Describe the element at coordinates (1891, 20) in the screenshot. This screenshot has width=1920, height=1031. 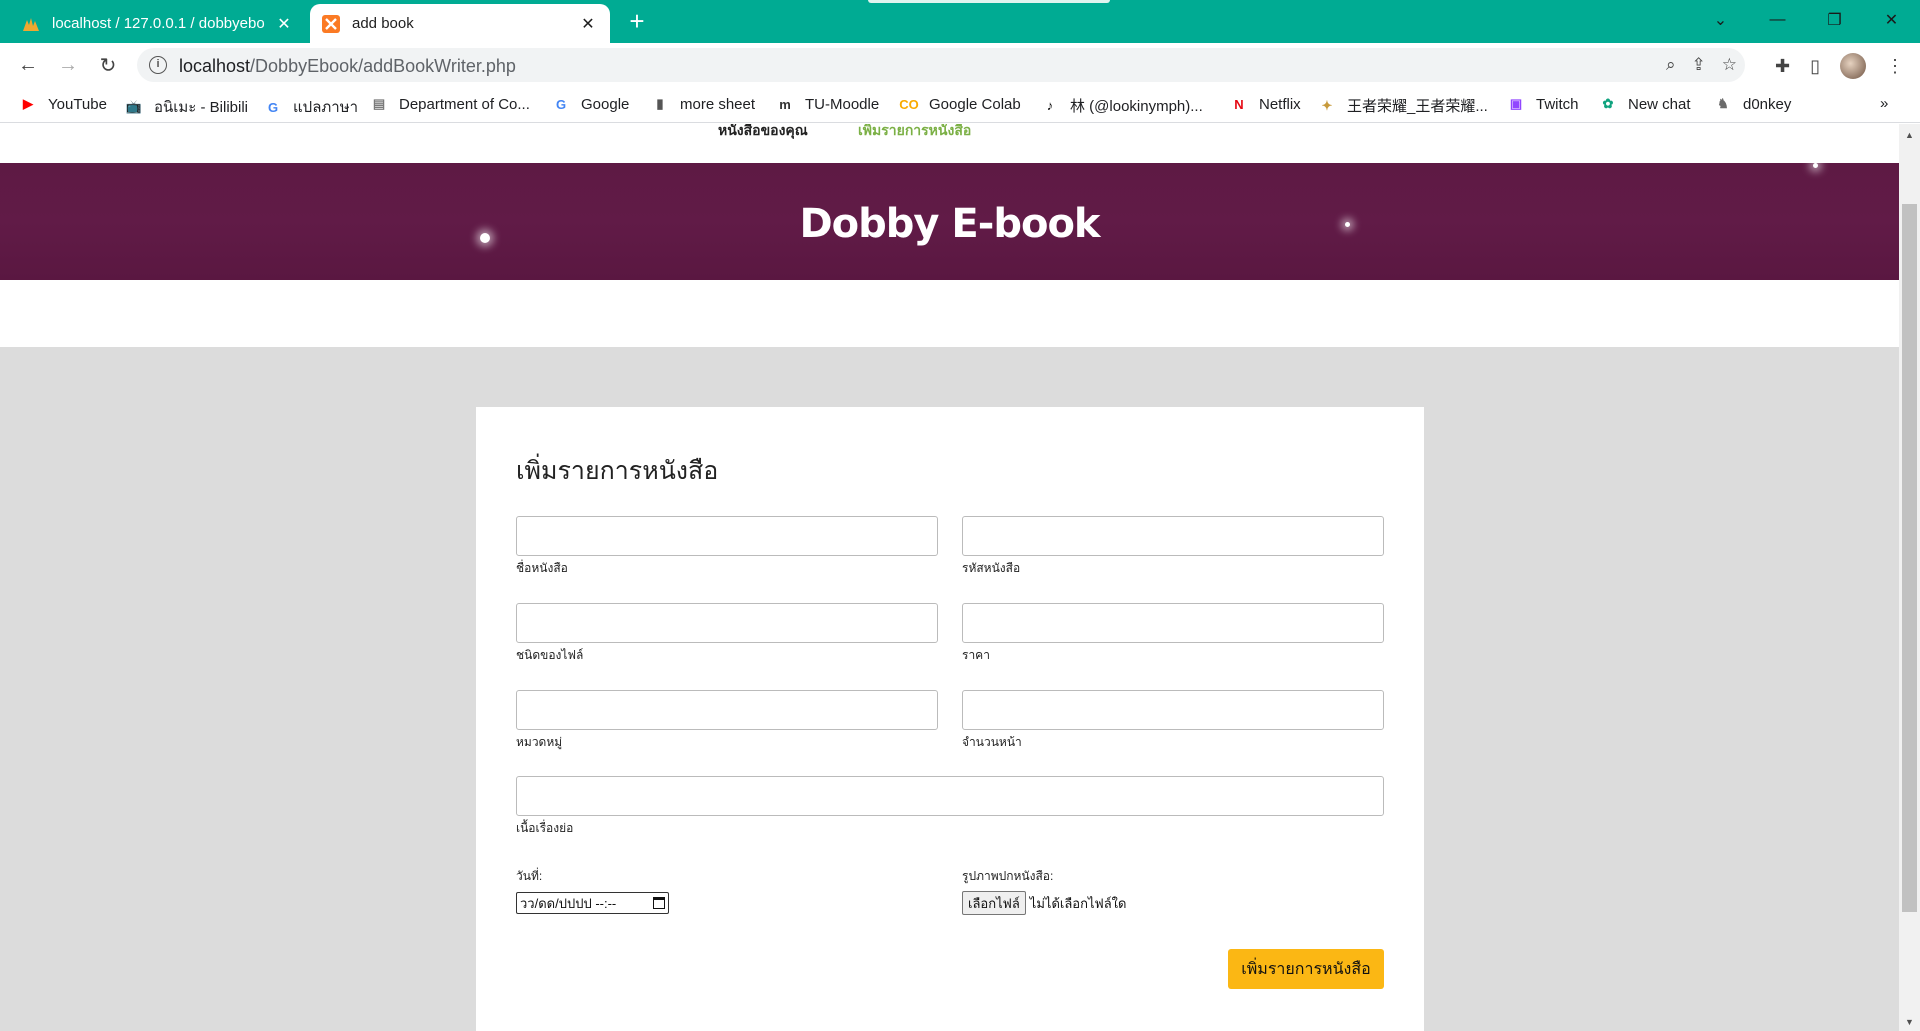
I see `close-window-button: ✕` at that location.